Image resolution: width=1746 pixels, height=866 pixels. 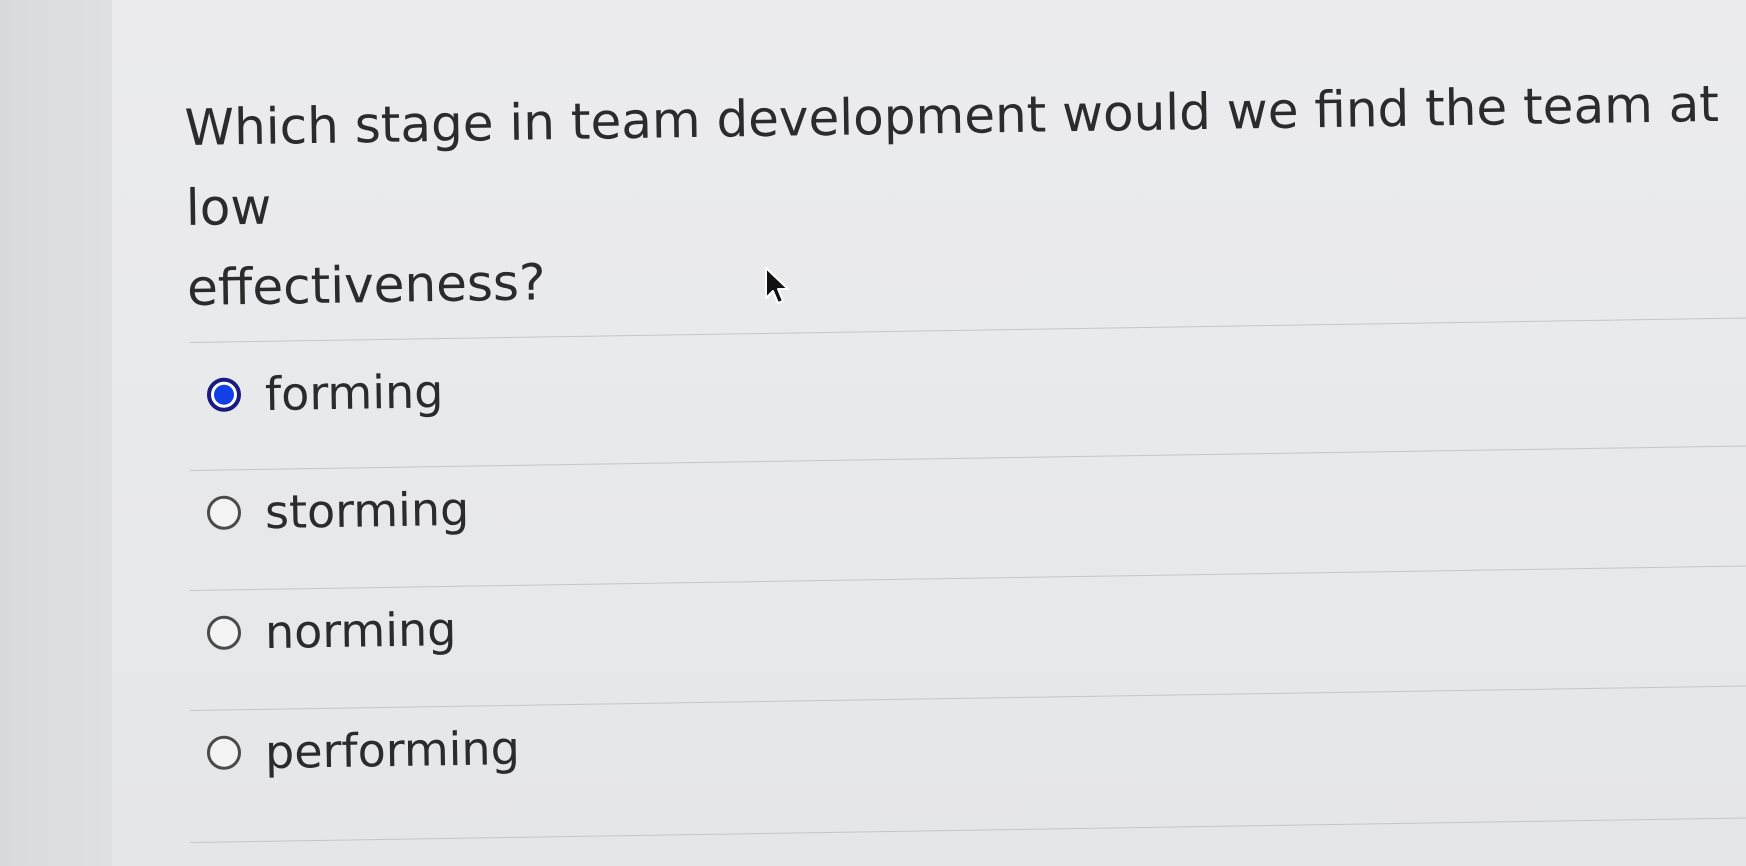 I want to click on radio-dot-icon, so click(x=224, y=394).